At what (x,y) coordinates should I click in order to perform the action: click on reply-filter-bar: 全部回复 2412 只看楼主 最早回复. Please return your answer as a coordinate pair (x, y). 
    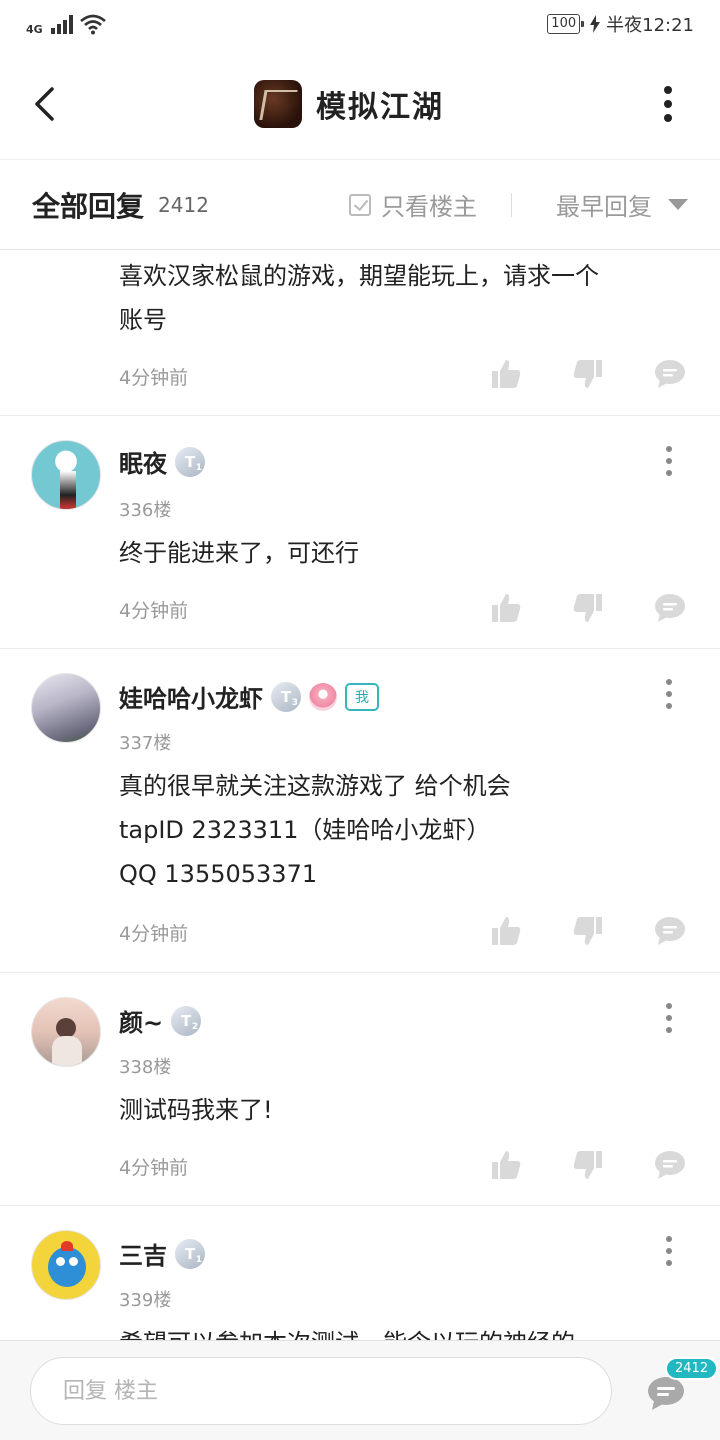
    Looking at the image, I should click on (360, 205).